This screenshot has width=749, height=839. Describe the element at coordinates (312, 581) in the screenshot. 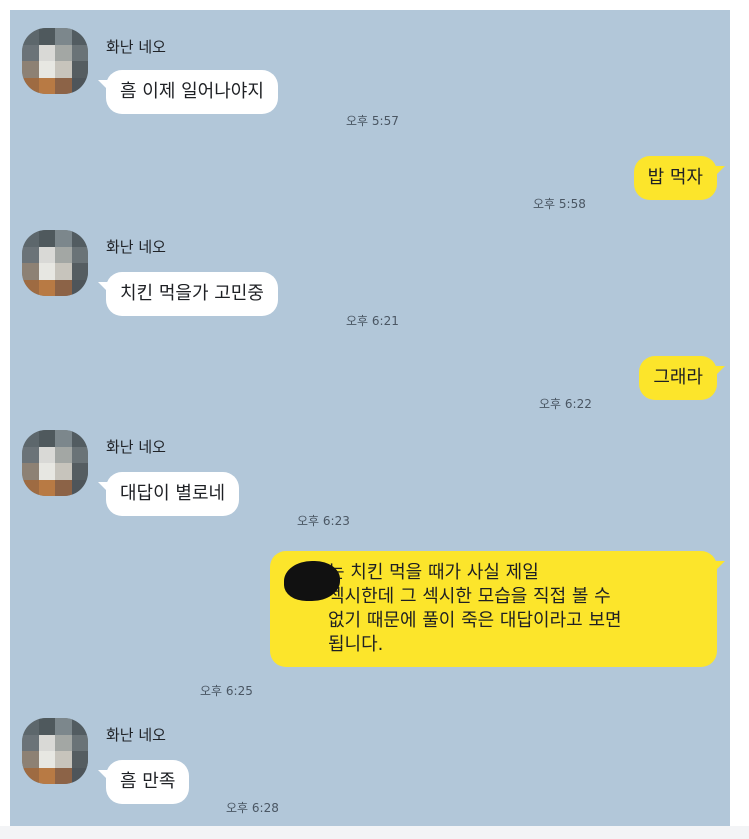

I see `redaction-mark` at that location.